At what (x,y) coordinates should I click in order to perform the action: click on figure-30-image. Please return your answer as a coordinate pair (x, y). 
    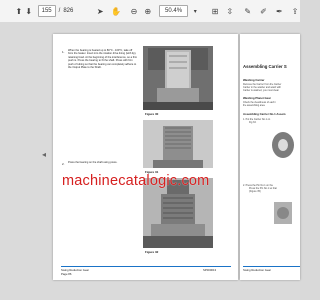
    Looking at the image, I should click on (178, 78).